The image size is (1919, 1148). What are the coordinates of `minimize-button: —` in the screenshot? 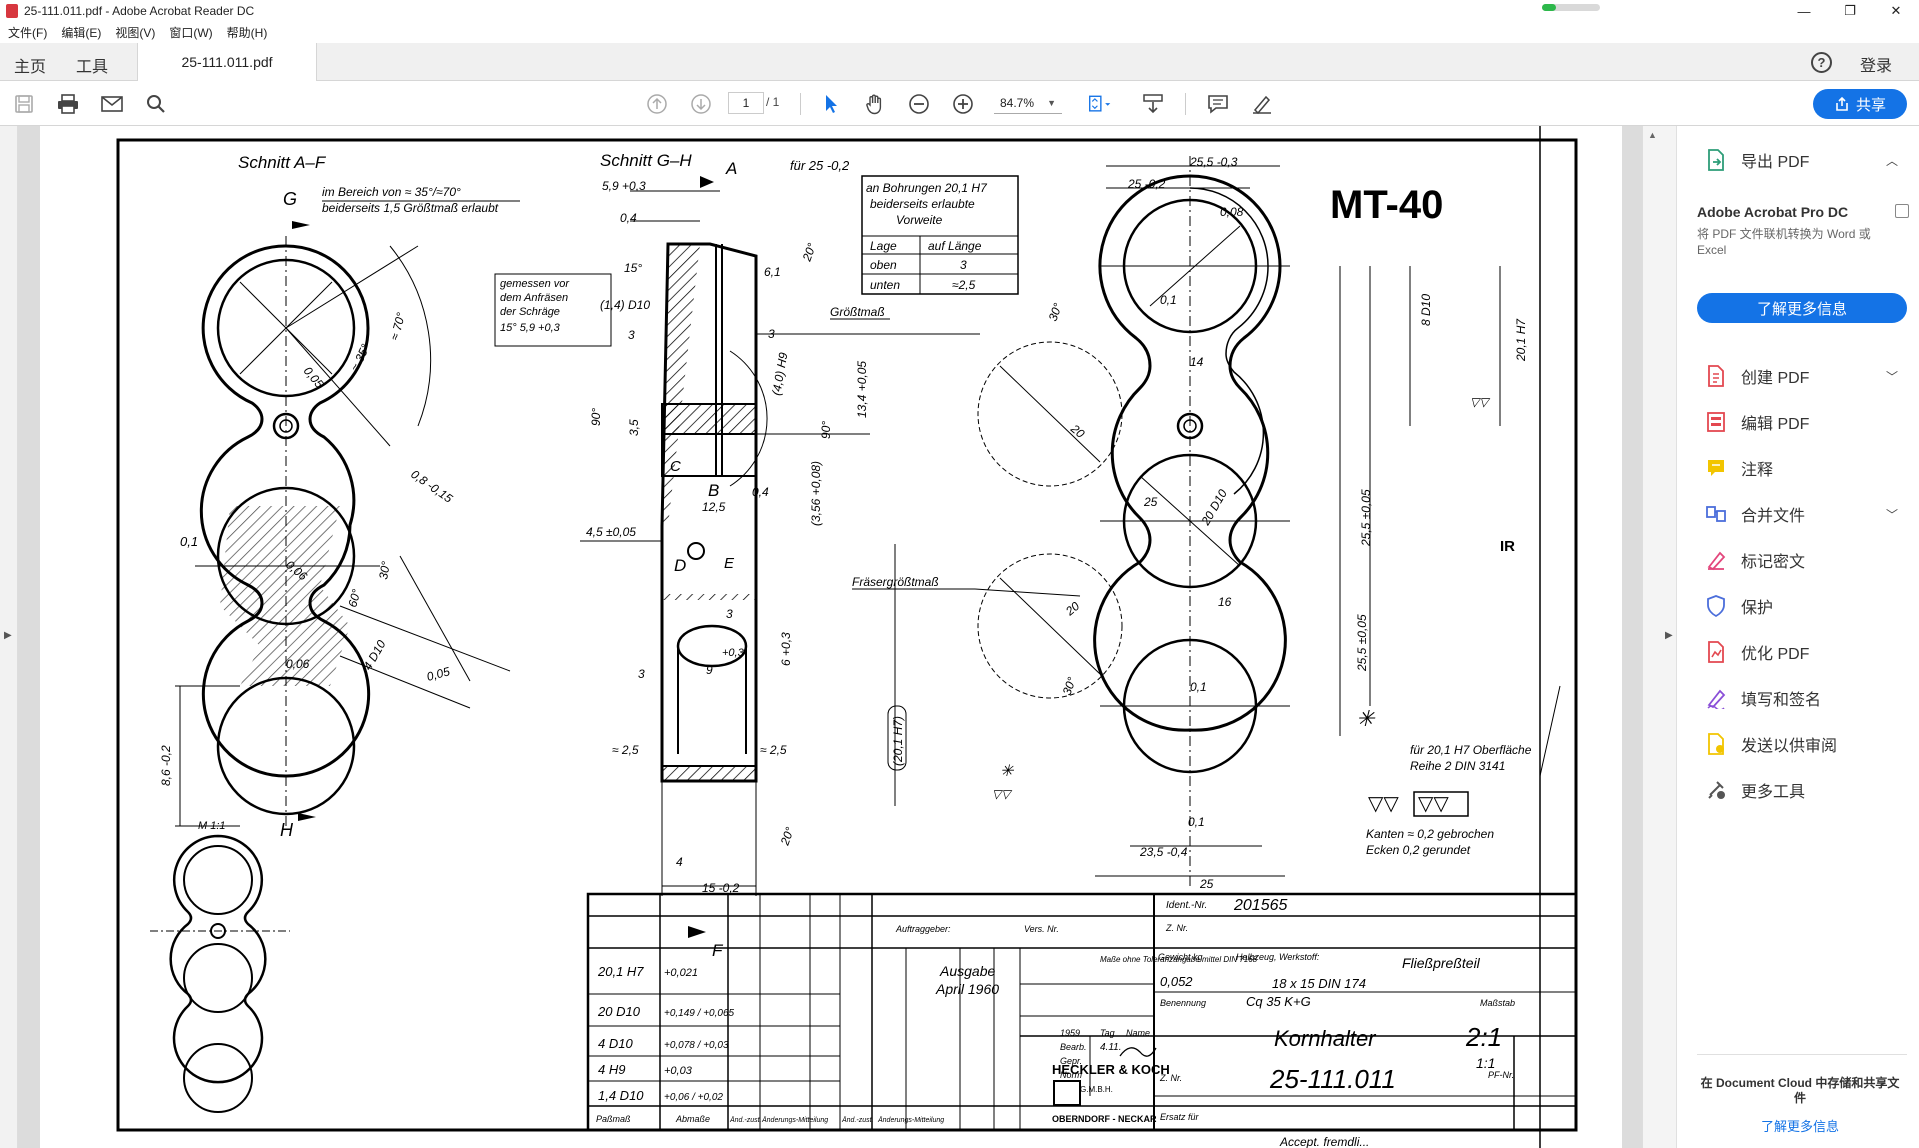 It's located at (1804, 11).